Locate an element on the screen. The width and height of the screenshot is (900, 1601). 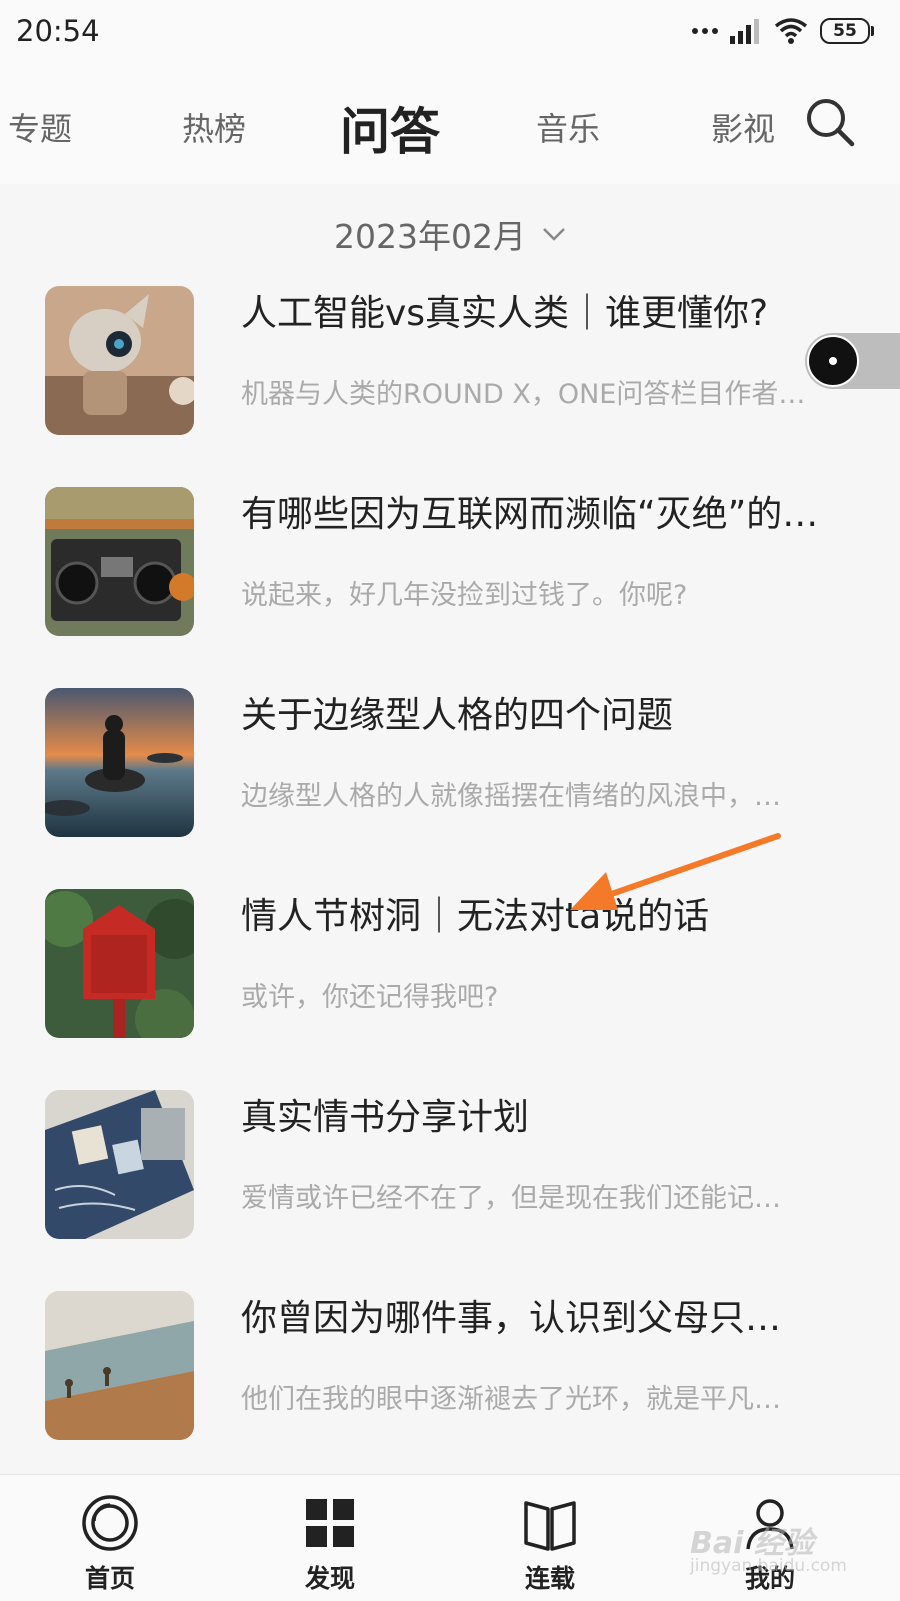
month-label: 2023年02月 is located at coordinates (430, 236).